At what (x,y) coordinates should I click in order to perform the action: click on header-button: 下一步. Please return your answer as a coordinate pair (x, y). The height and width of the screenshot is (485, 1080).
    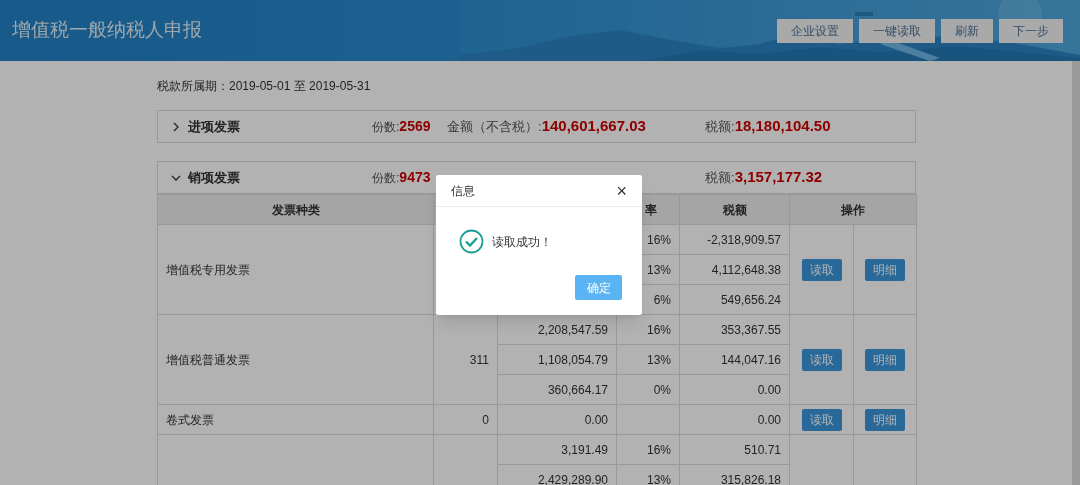
    Looking at the image, I should click on (1031, 30).